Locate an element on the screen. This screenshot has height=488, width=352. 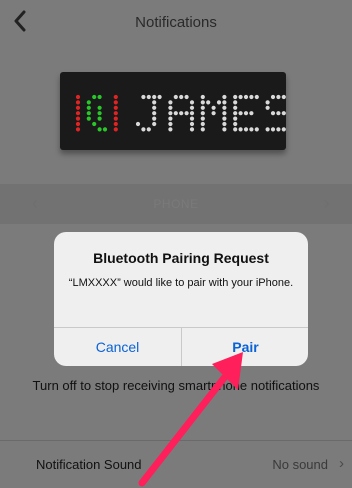
app-tab-strip: ‹ PHONE › is located at coordinates (176, 204).